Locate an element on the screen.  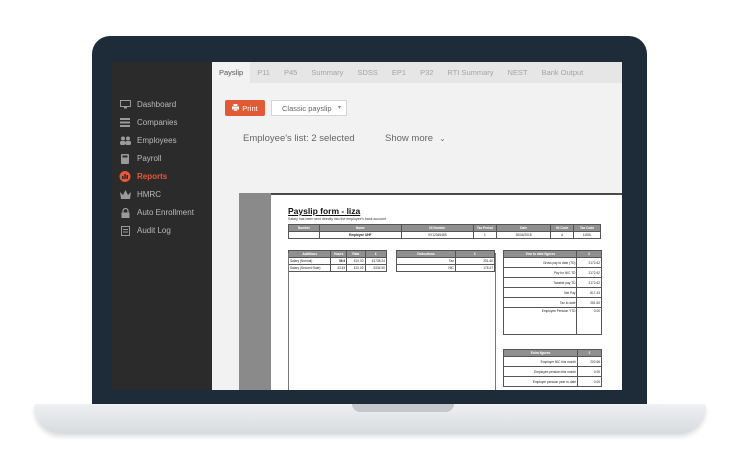
table-row: Employer pension year to date 0.00 is located at coordinates (552, 381).